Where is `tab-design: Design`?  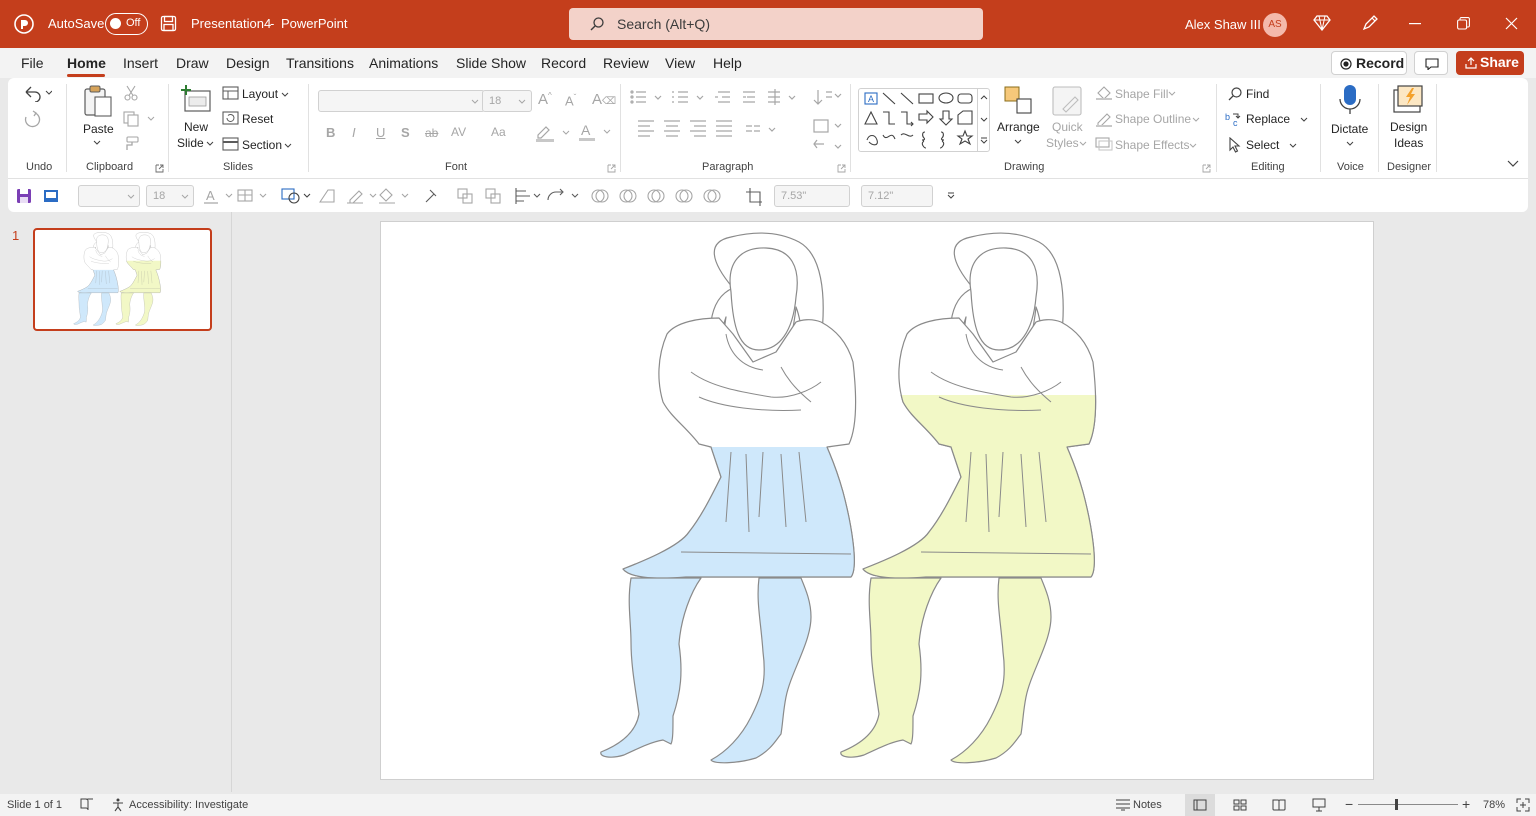 tab-design: Design is located at coordinates (248, 63).